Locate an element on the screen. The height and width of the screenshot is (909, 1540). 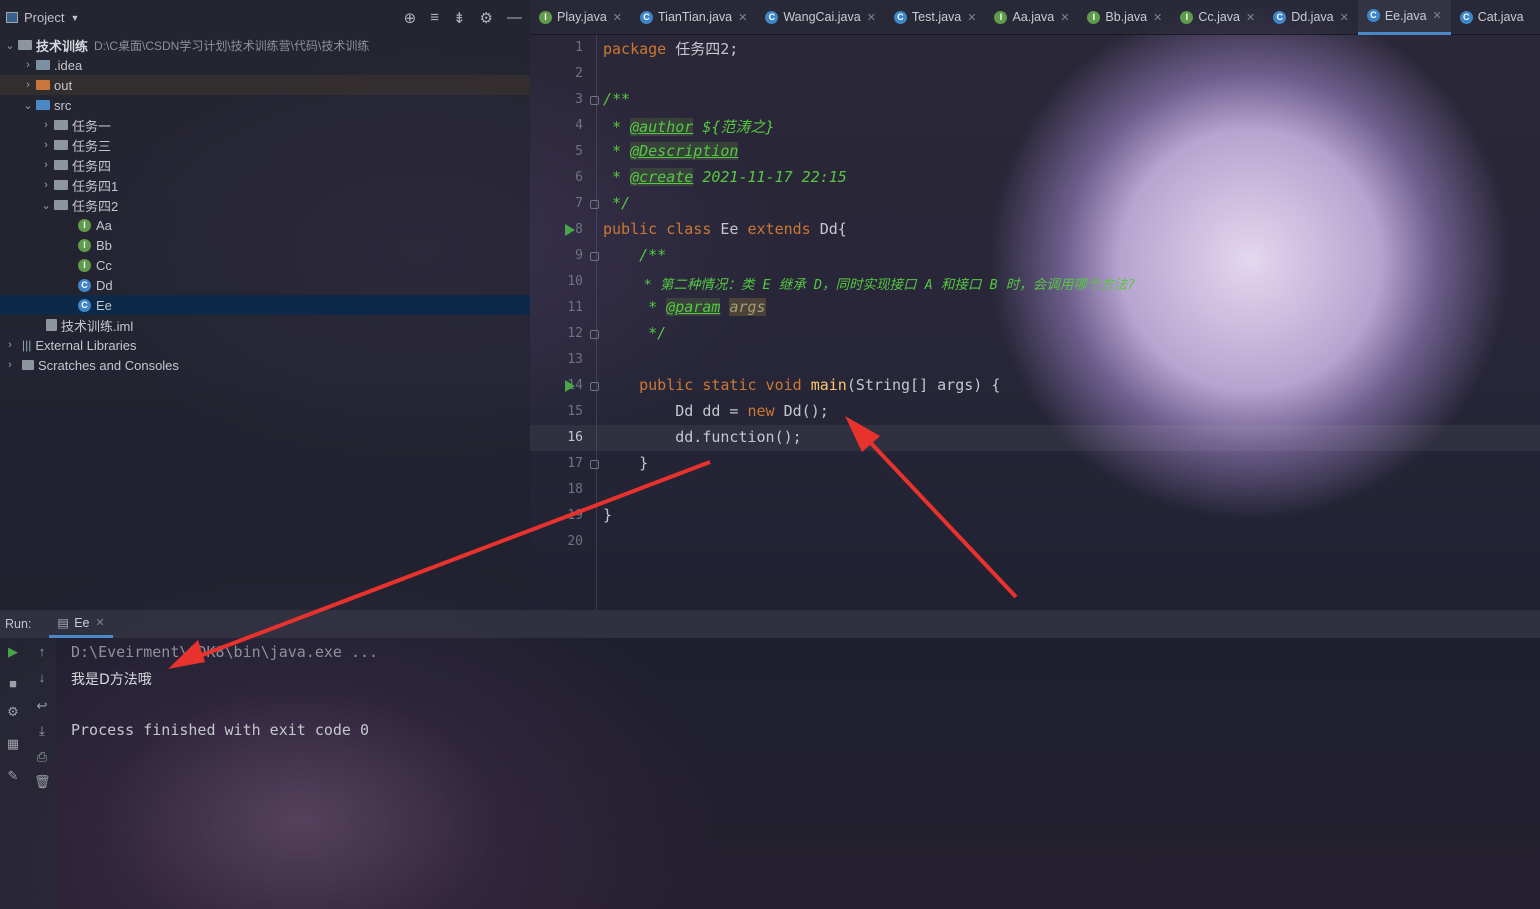
collapse-all-icon: ⇟ is located at coordinates (459, 18).